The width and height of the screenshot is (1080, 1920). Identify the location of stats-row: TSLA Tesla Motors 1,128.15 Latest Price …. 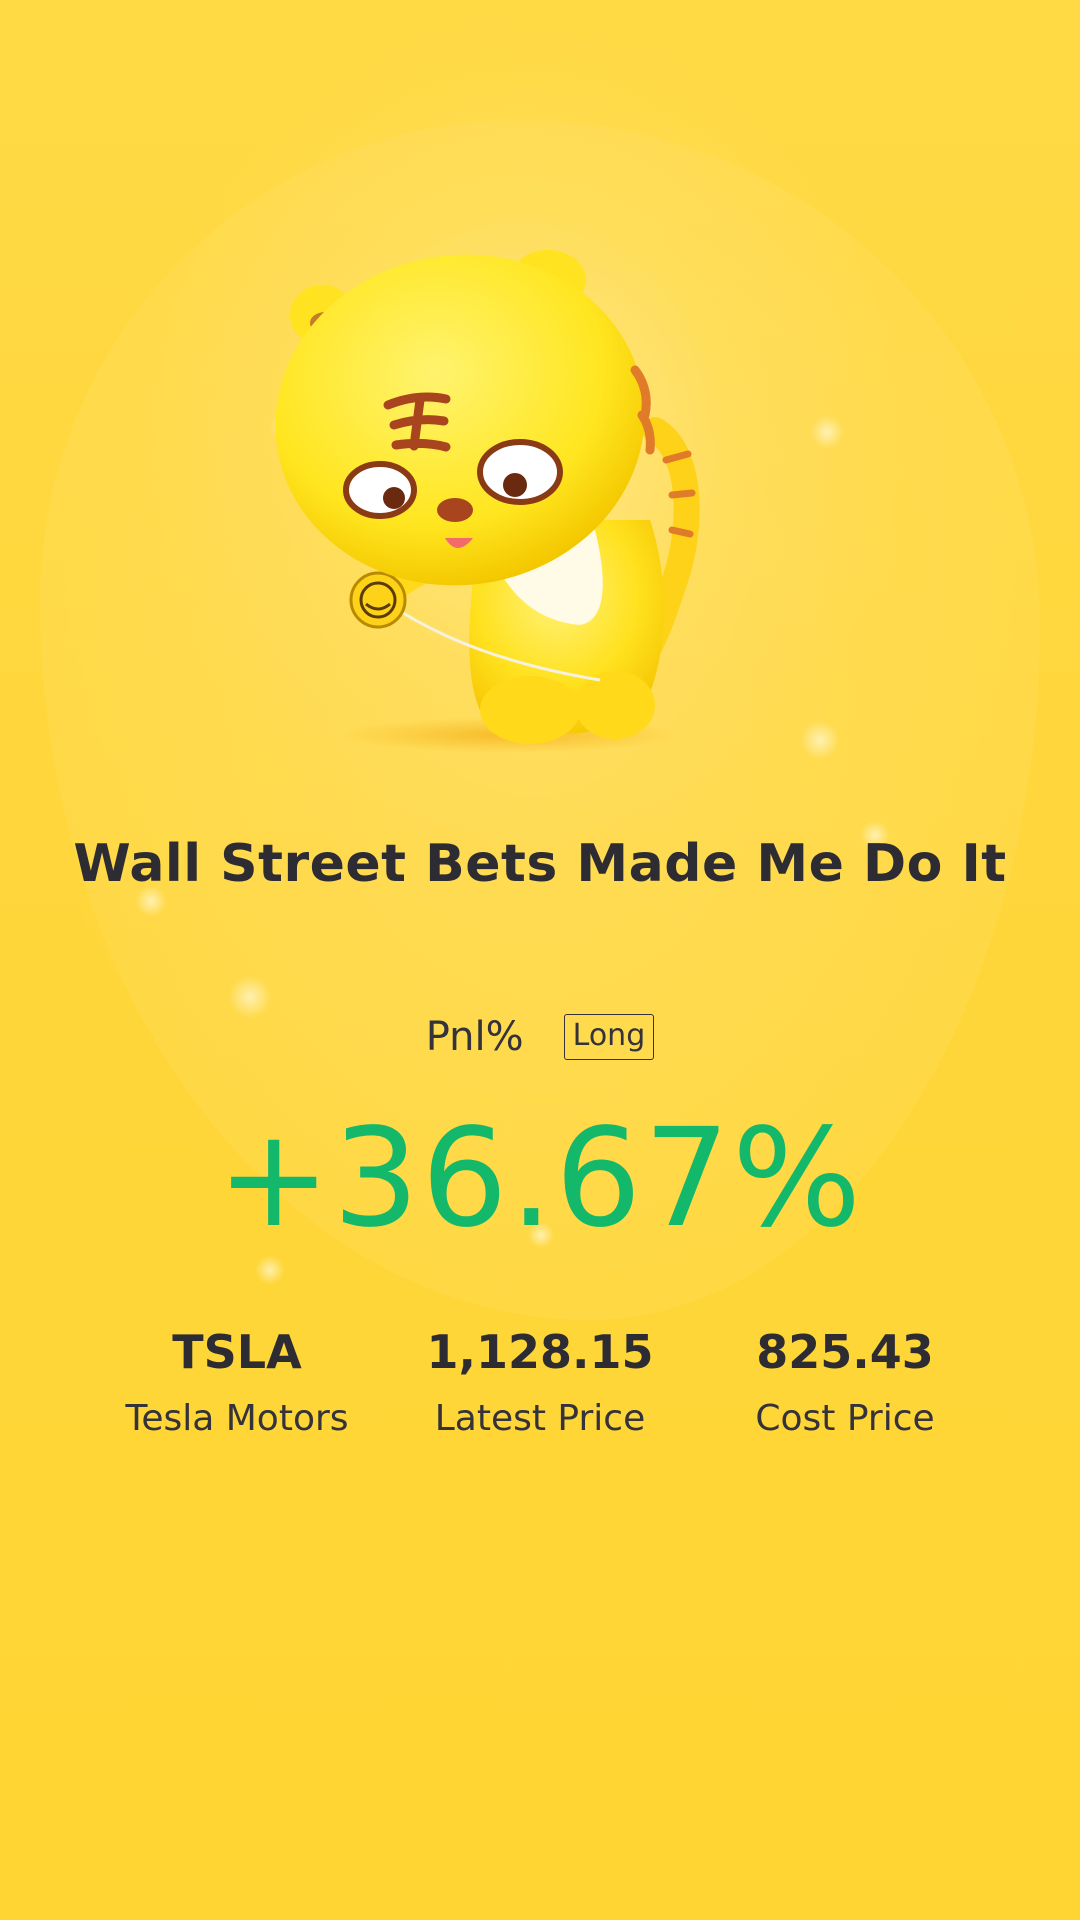
(540, 1395).